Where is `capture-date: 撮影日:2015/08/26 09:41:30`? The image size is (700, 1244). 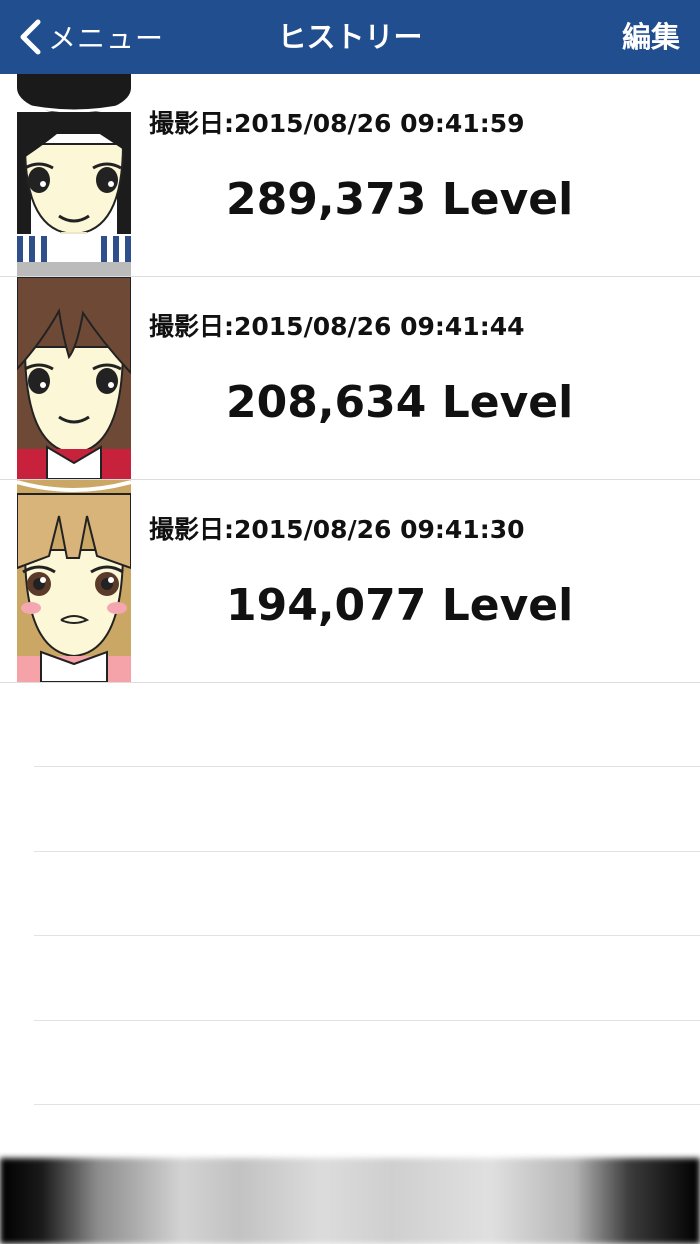
capture-date: 撮影日:2015/08/26 09:41:30 is located at coordinates (337, 529).